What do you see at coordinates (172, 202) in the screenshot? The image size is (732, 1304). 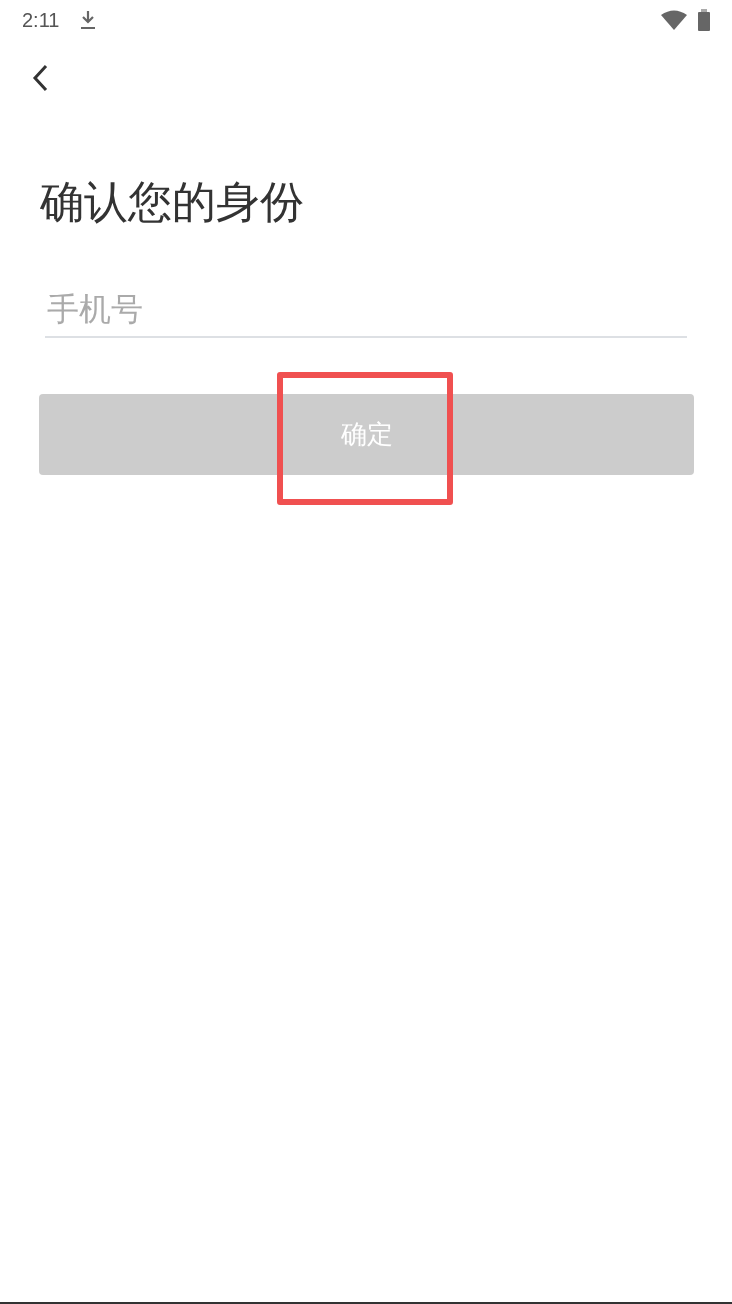 I see `page-title: 确认您的身份` at bounding box center [172, 202].